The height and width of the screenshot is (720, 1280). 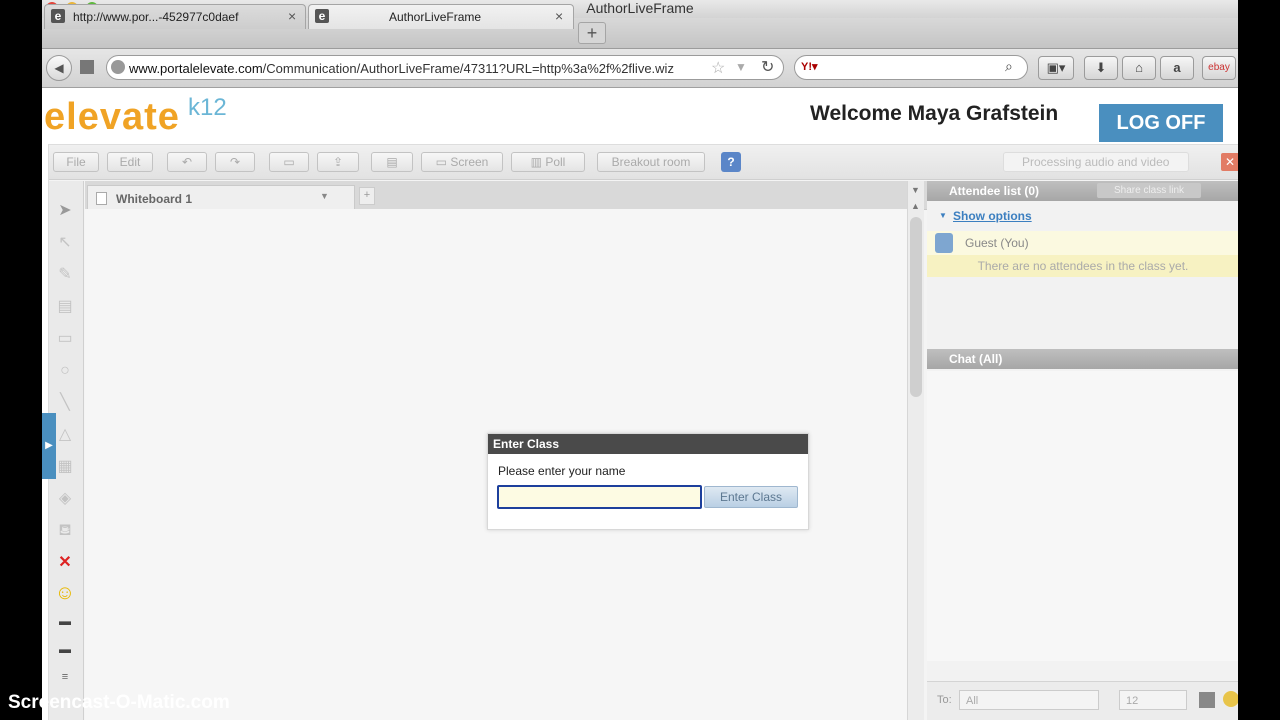 What do you see at coordinates (289, 162) in the screenshot?
I see `open-folder-icon: ▭` at bounding box center [289, 162].